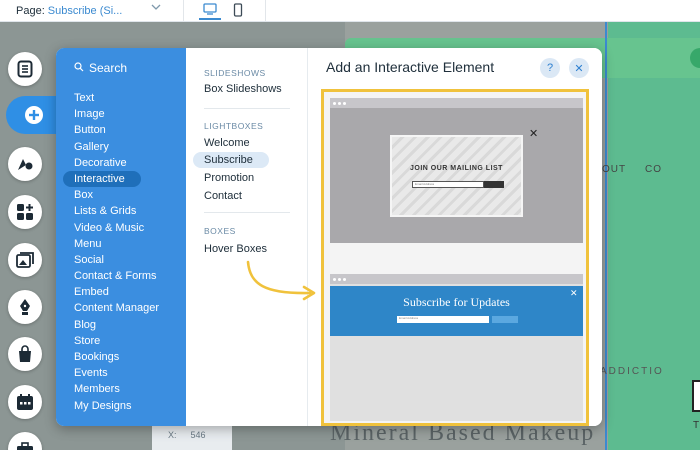  I want to click on category-item: Box, so click(124, 195).